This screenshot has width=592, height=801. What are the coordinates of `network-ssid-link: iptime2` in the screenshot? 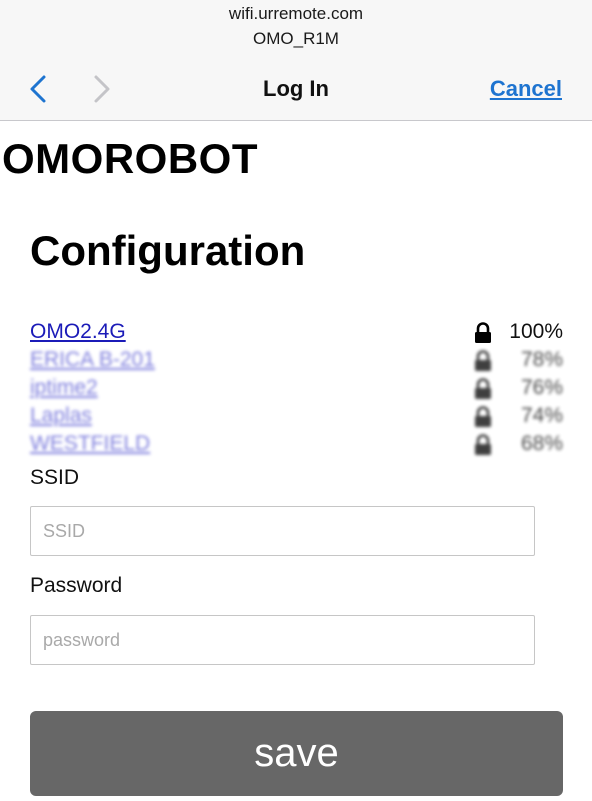 It's located at (64, 388).